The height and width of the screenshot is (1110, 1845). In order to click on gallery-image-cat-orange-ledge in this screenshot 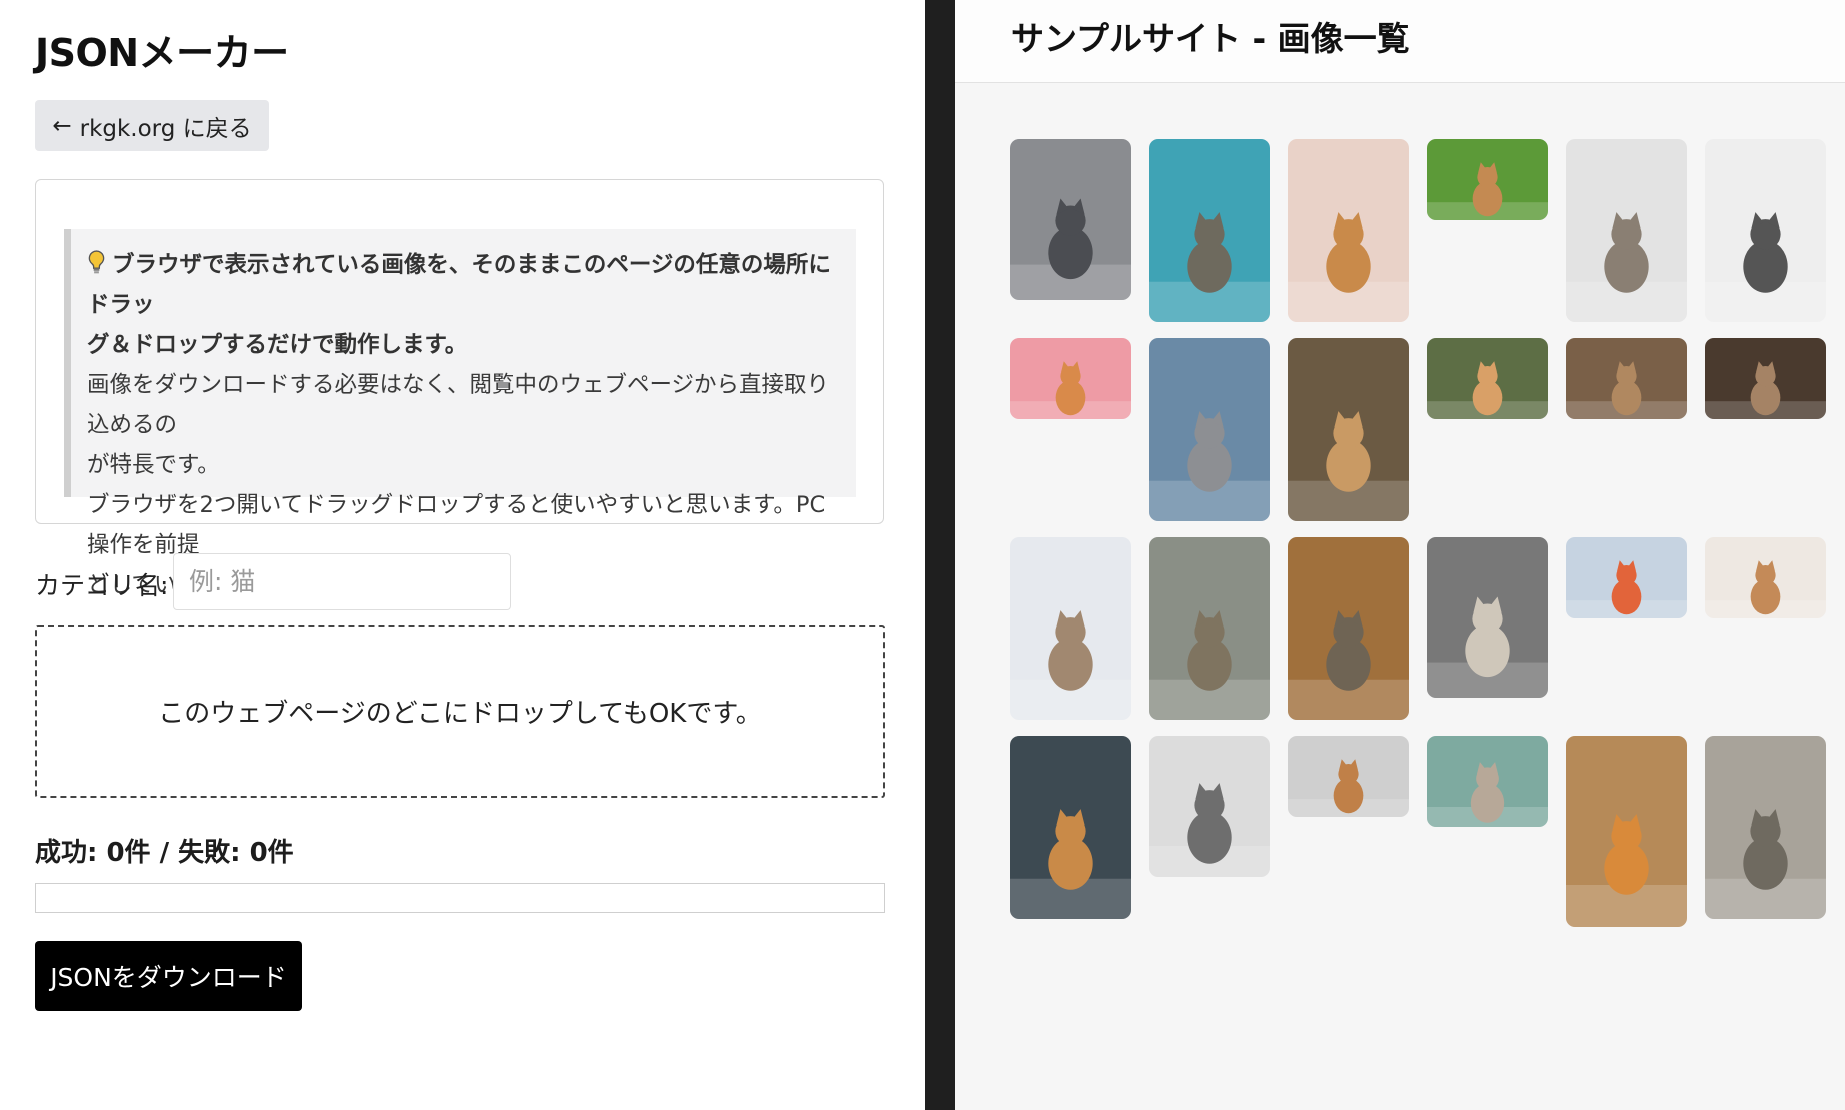, I will do `click(1626, 831)`.